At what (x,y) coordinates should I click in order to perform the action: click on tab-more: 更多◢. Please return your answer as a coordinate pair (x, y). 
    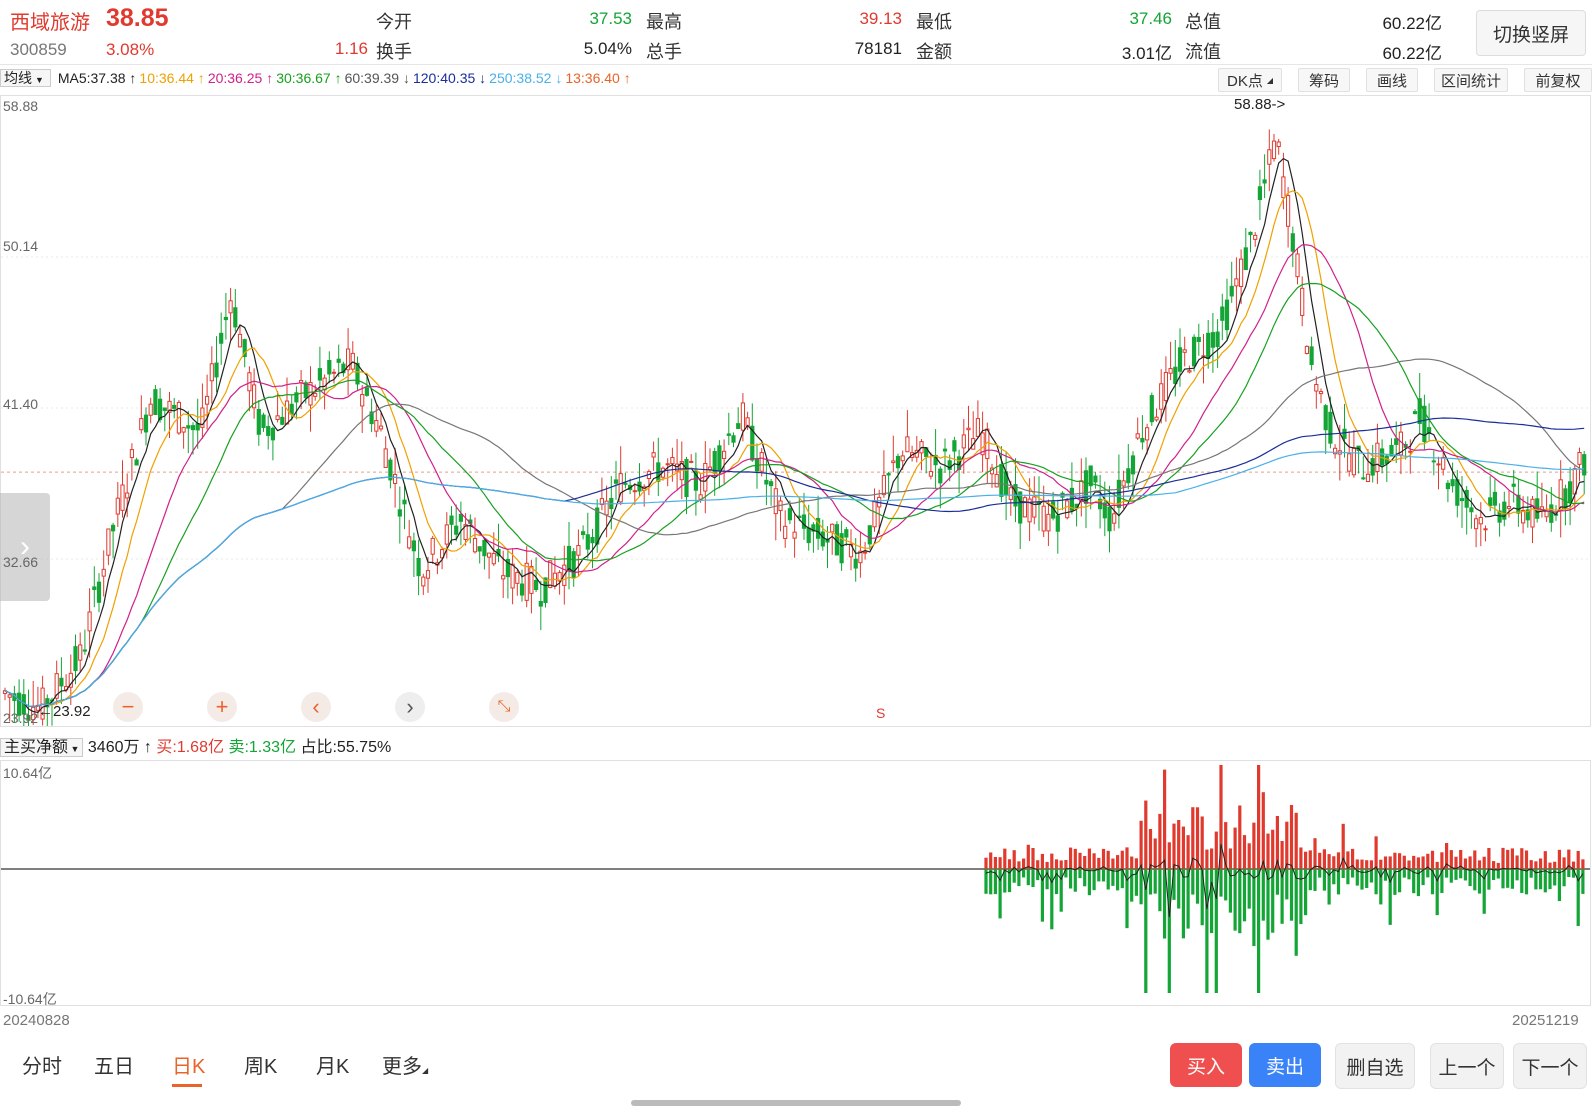
    Looking at the image, I should click on (405, 1064).